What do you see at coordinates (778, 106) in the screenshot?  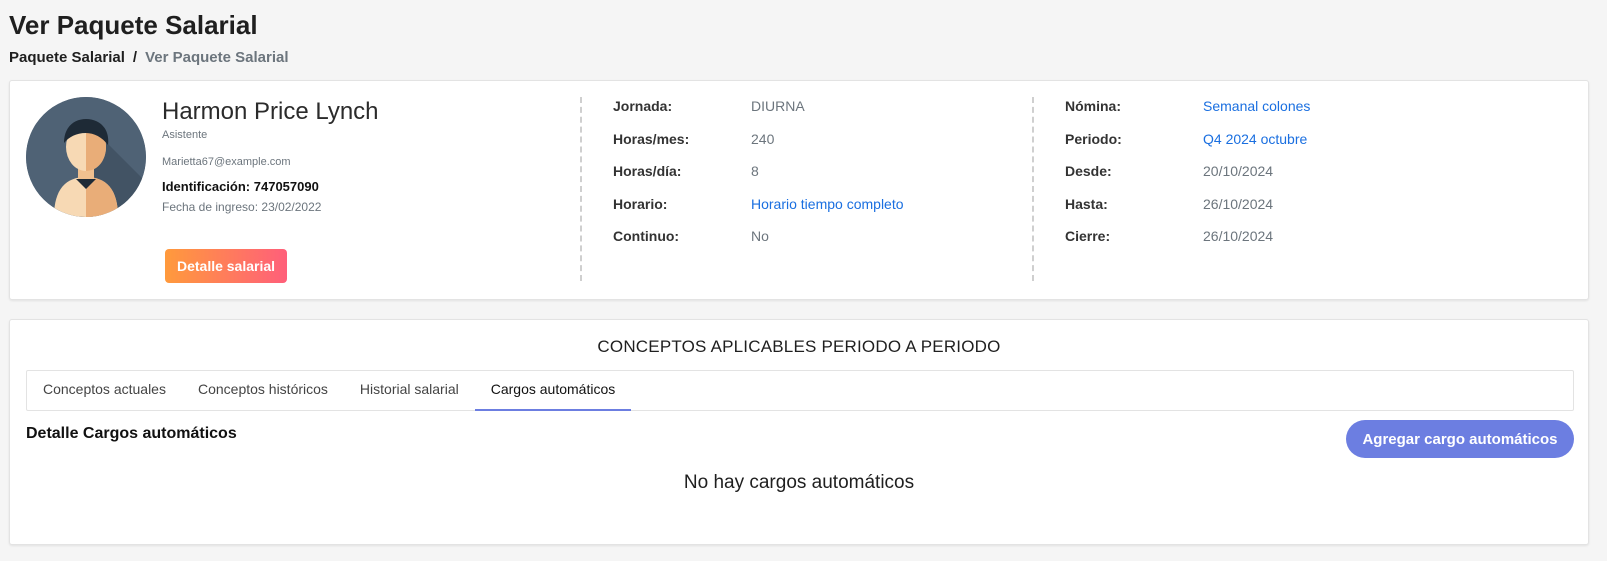 I see `jornada-value: DIURNA` at bounding box center [778, 106].